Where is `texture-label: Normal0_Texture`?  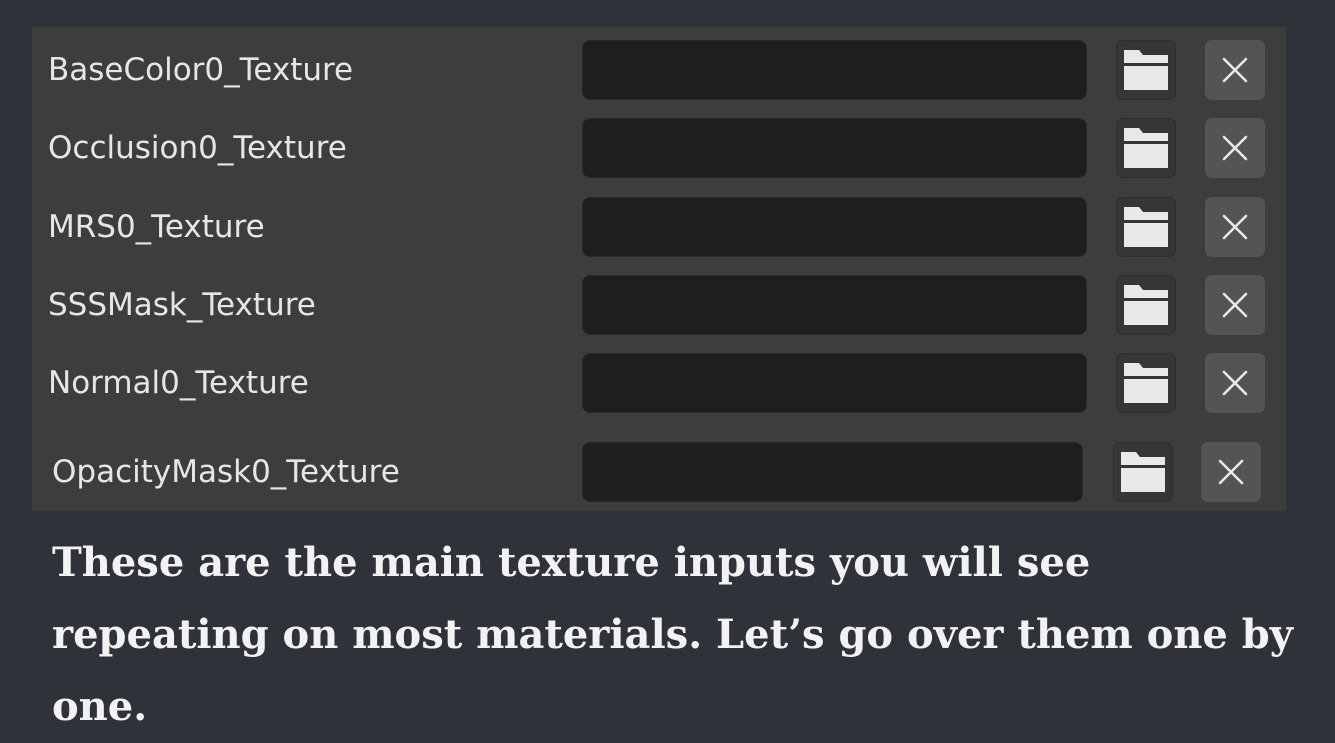
texture-label: Normal0_Texture is located at coordinates (178, 383).